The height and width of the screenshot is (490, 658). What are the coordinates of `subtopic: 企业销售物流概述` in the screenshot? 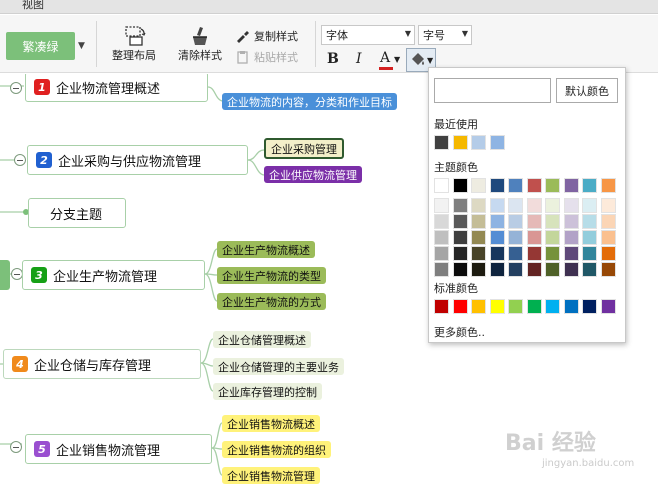 It's located at (271, 423).